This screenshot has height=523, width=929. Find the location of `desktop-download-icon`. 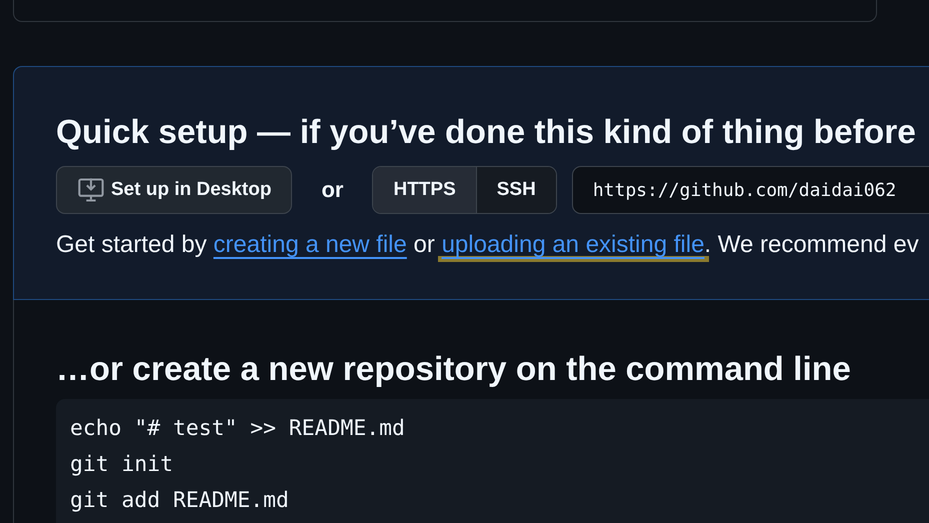

desktop-download-icon is located at coordinates (91, 190).